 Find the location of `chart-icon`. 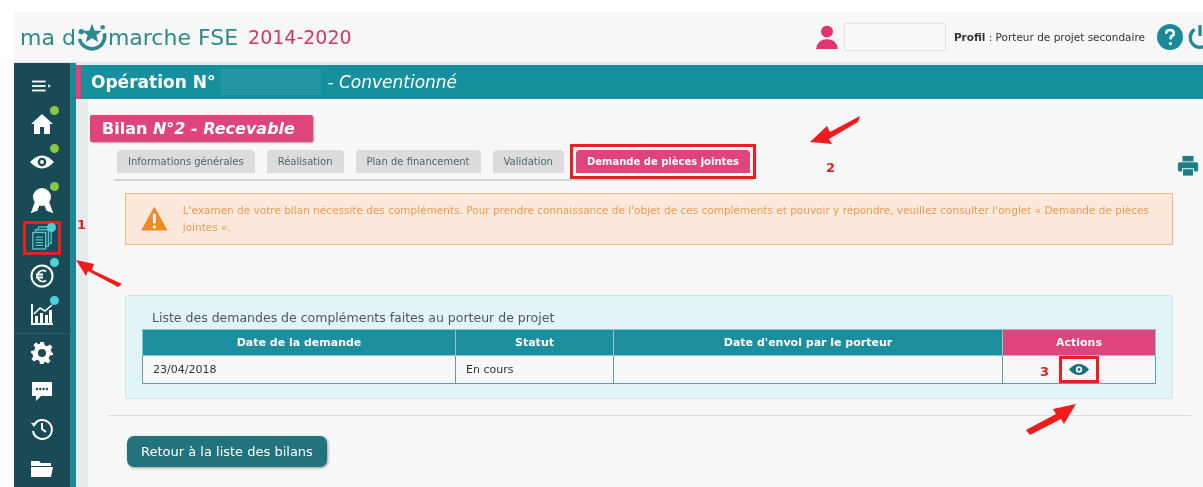

chart-icon is located at coordinates (42, 314).